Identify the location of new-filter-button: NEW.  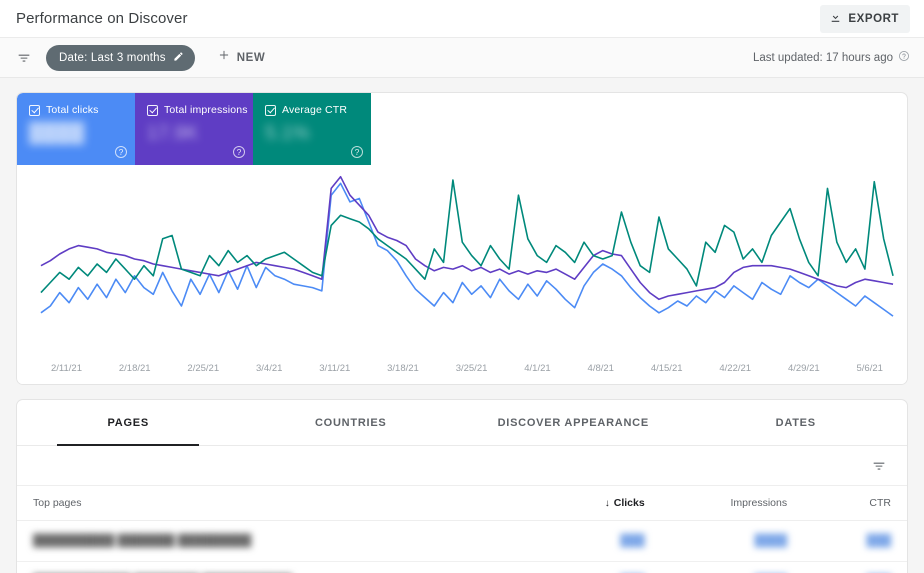
(241, 57).